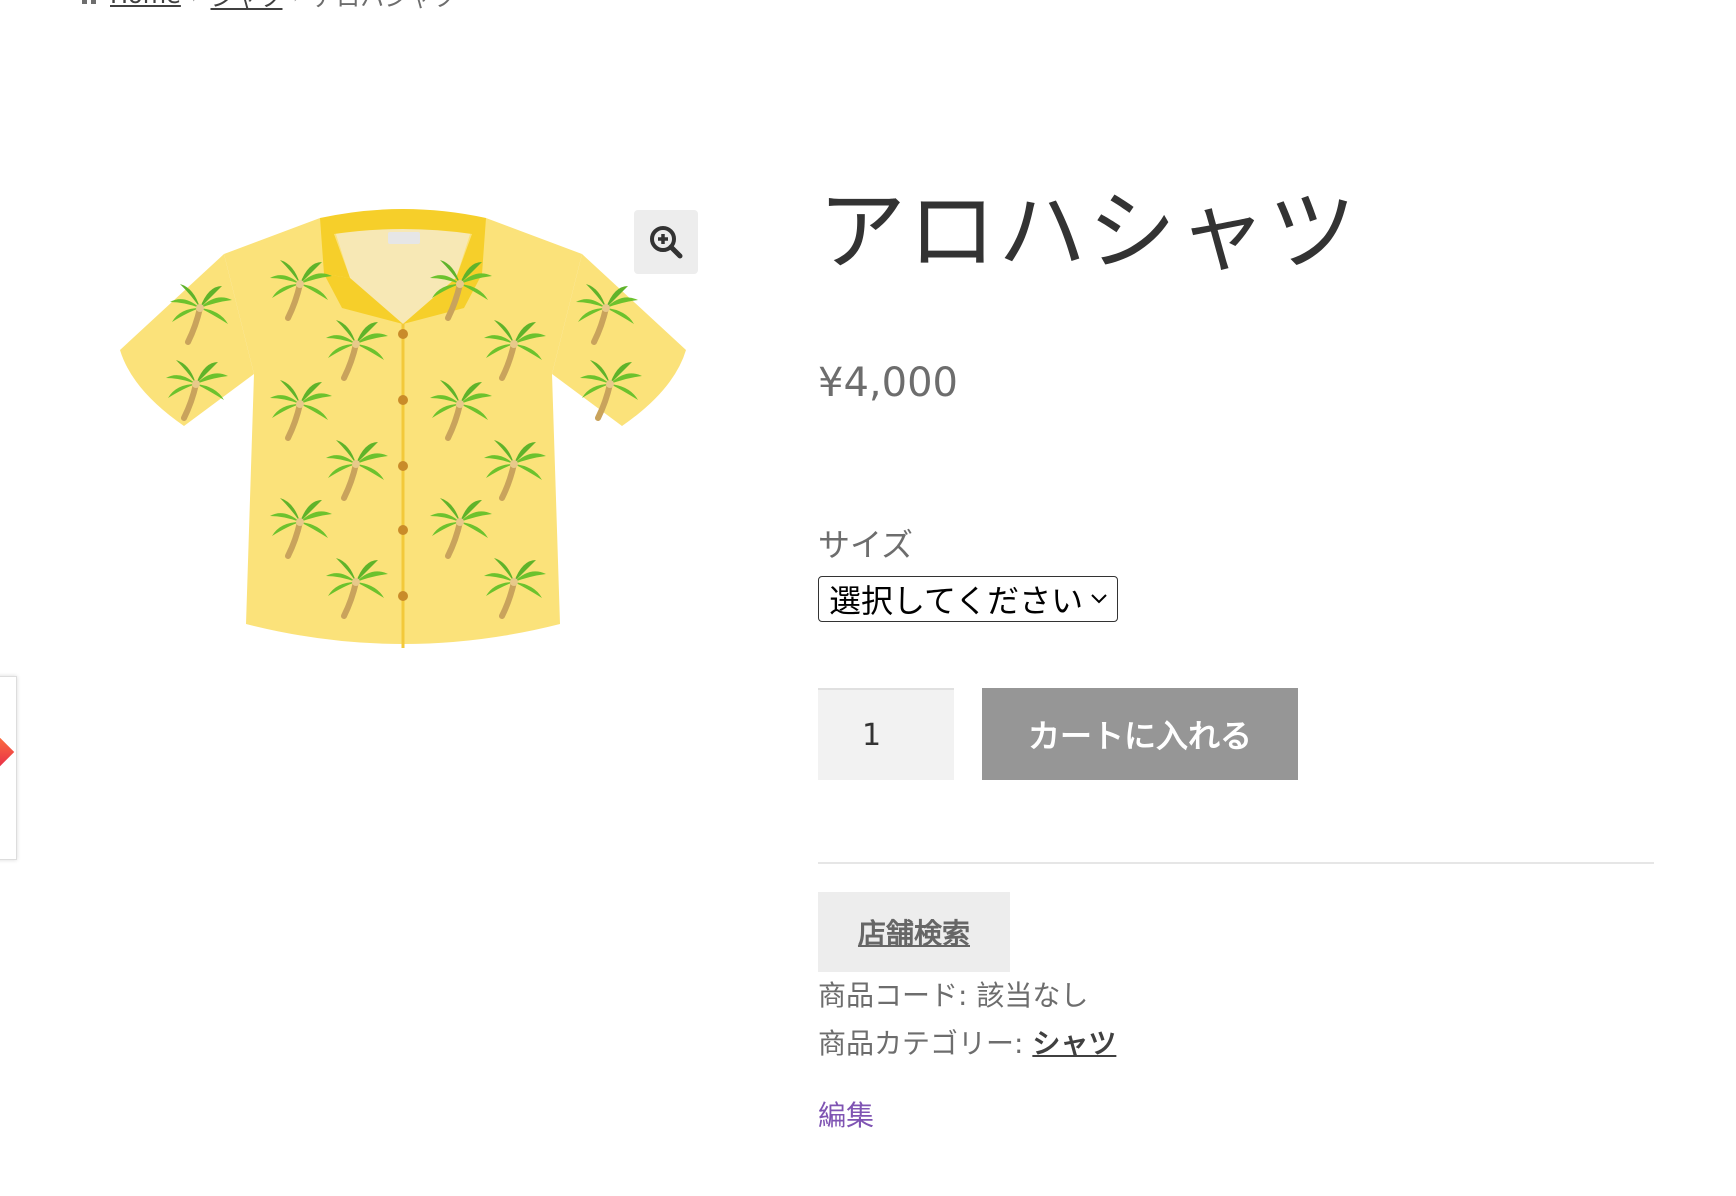 Image resolution: width=1736 pixels, height=1196 pixels. What do you see at coordinates (1140, 734) in the screenshot?
I see `add-to-cart-button: カートに入れる` at bounding box center [1140, 734].